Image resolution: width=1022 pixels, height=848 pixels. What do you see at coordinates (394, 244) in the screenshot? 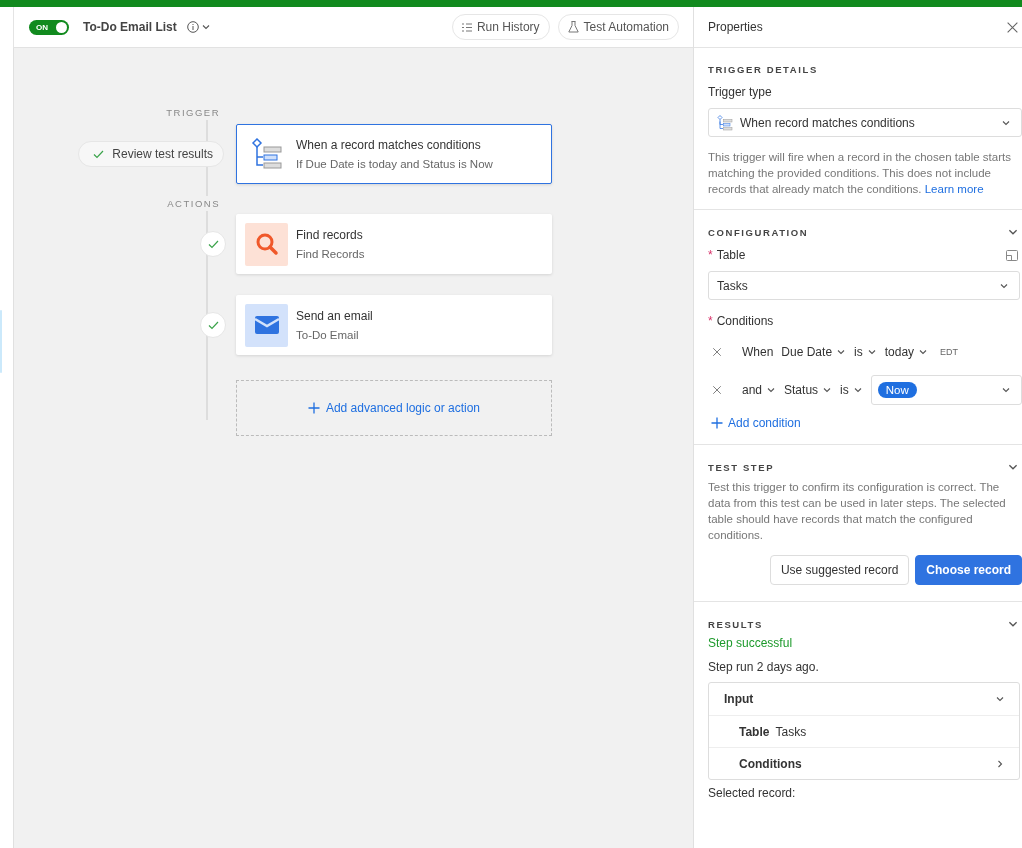
I see `step-card: Find records Find Records` at bounding box center [394, 244].